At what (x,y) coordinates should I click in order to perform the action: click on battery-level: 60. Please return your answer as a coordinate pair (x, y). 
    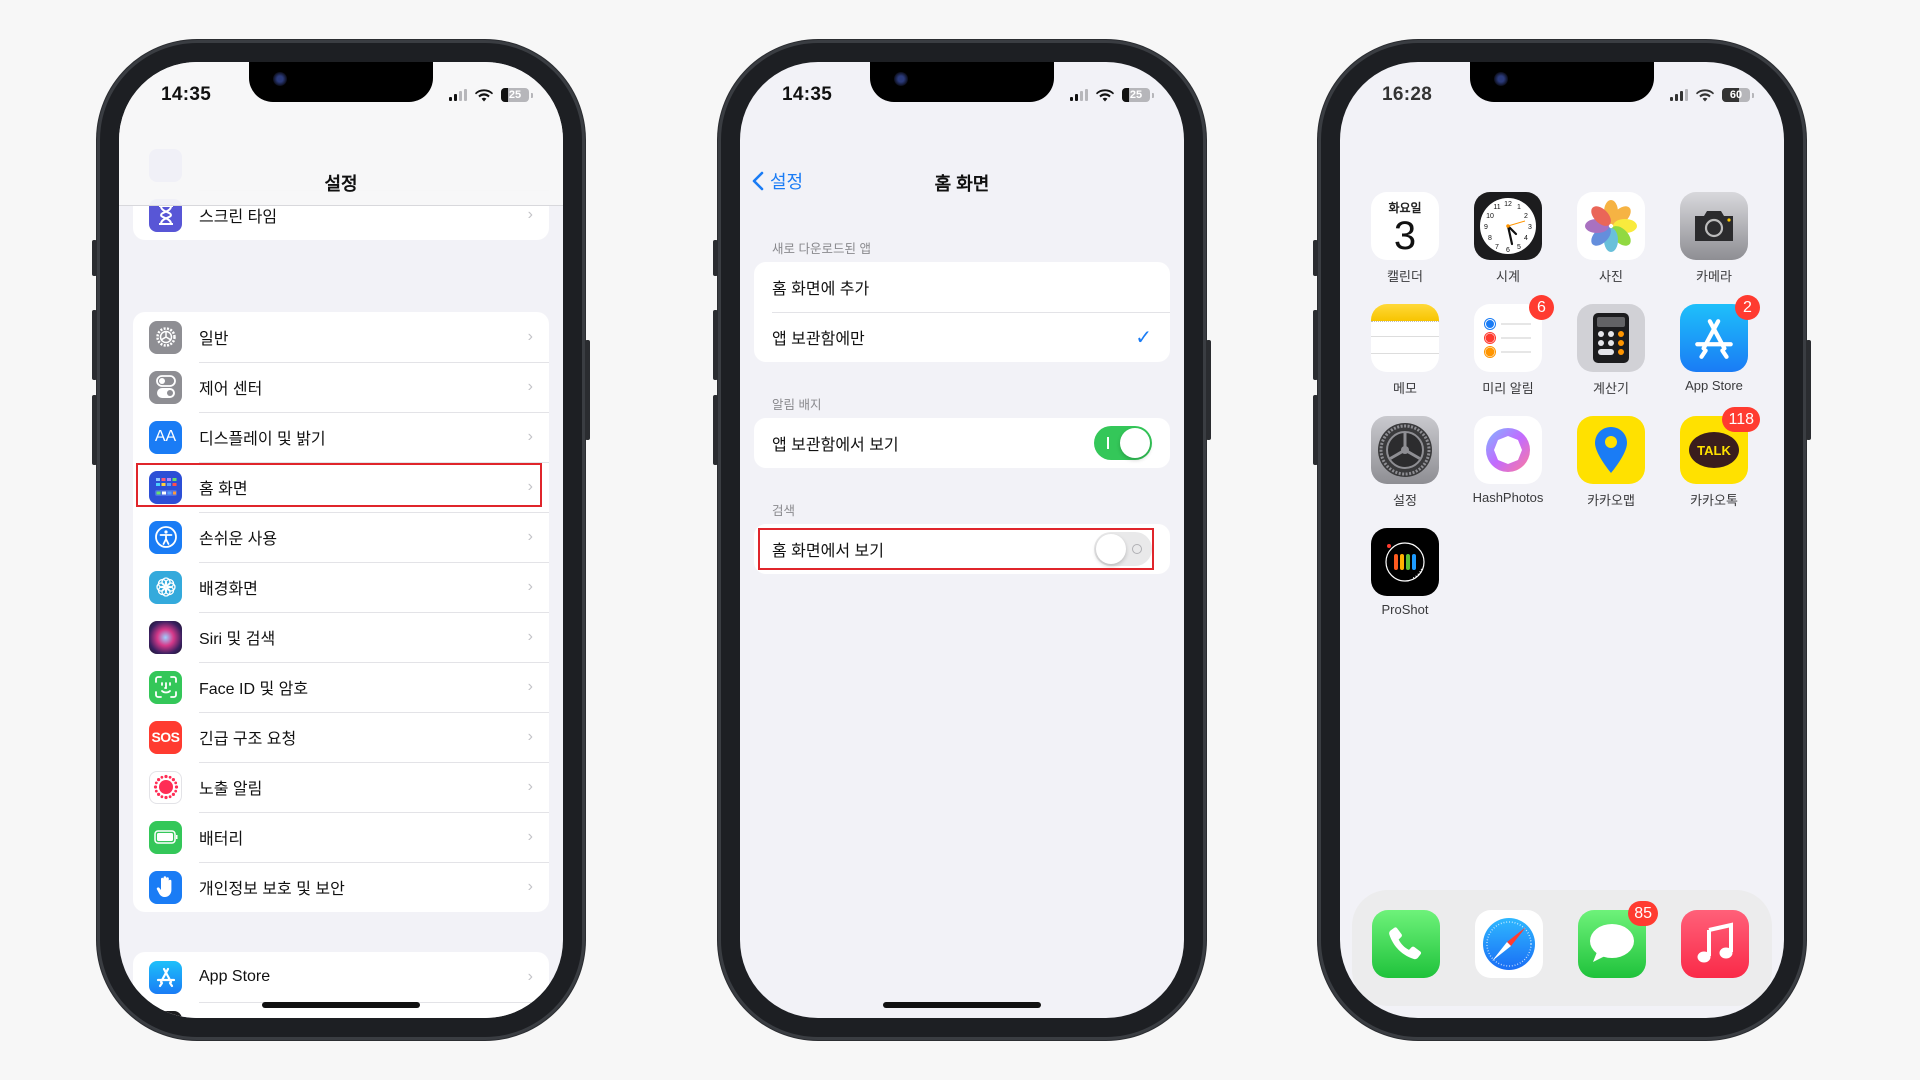
    Looking at the image, I should click on (1736, 95).